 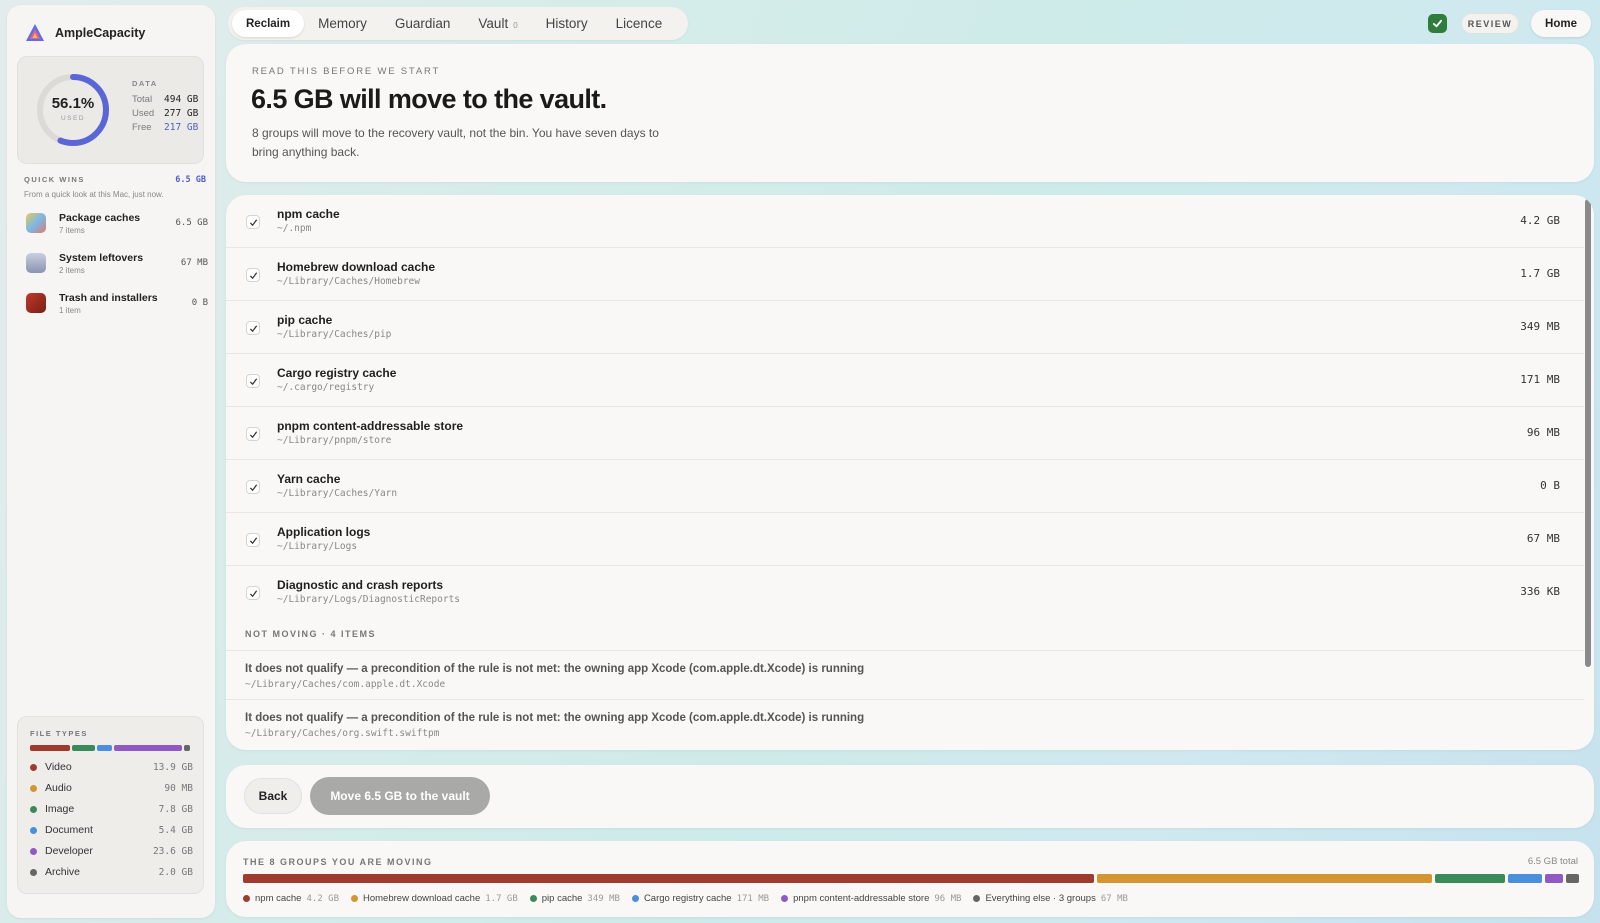 What do you see at coordinates (165, 114) in the screenshot?
I see `data-row-used: Used 277 GB` at bounding box center [165, 114].